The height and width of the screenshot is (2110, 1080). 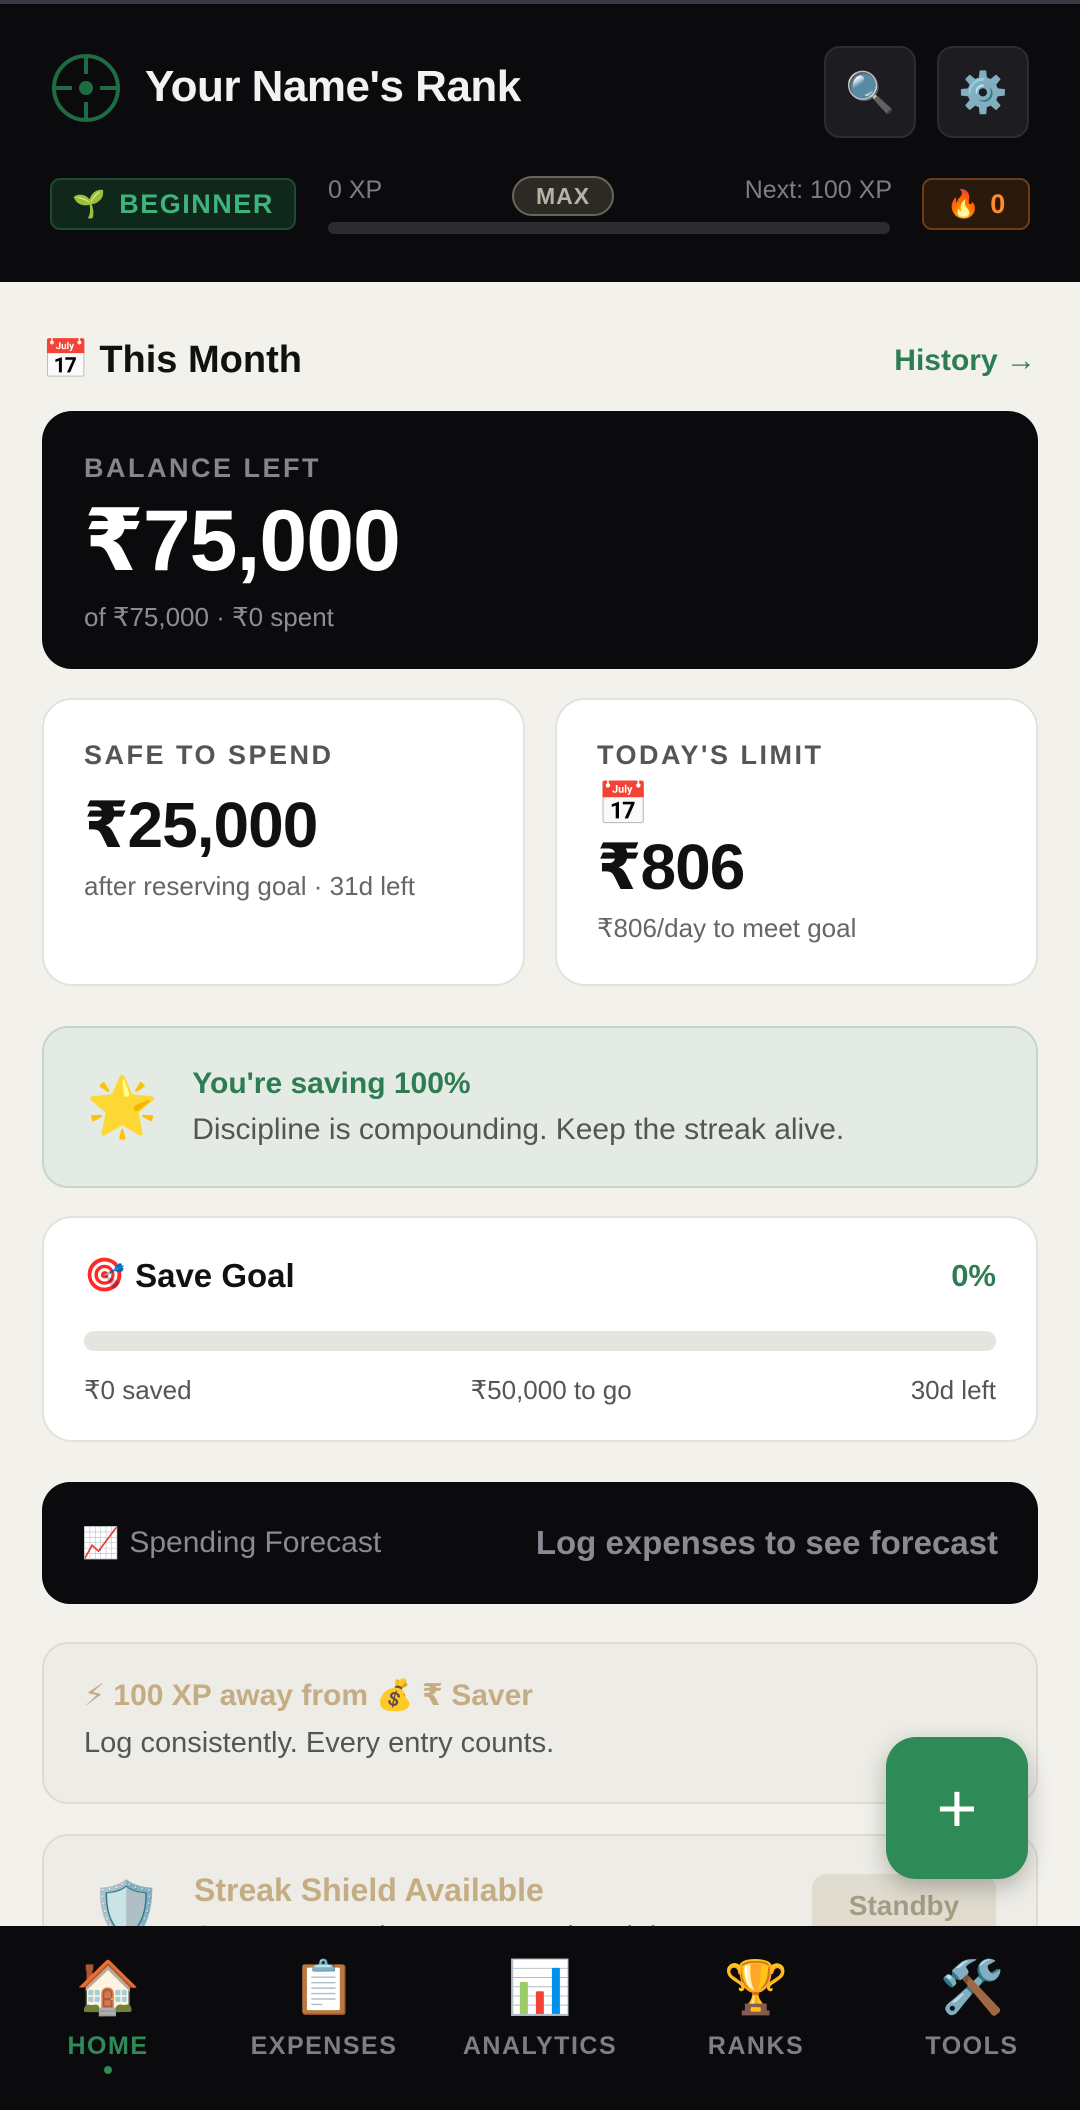 What do you see at coordinates (215, 1275) in the screenshot?
I see `goal-title-text: Save Goal` at bounding box center [215, 1275].